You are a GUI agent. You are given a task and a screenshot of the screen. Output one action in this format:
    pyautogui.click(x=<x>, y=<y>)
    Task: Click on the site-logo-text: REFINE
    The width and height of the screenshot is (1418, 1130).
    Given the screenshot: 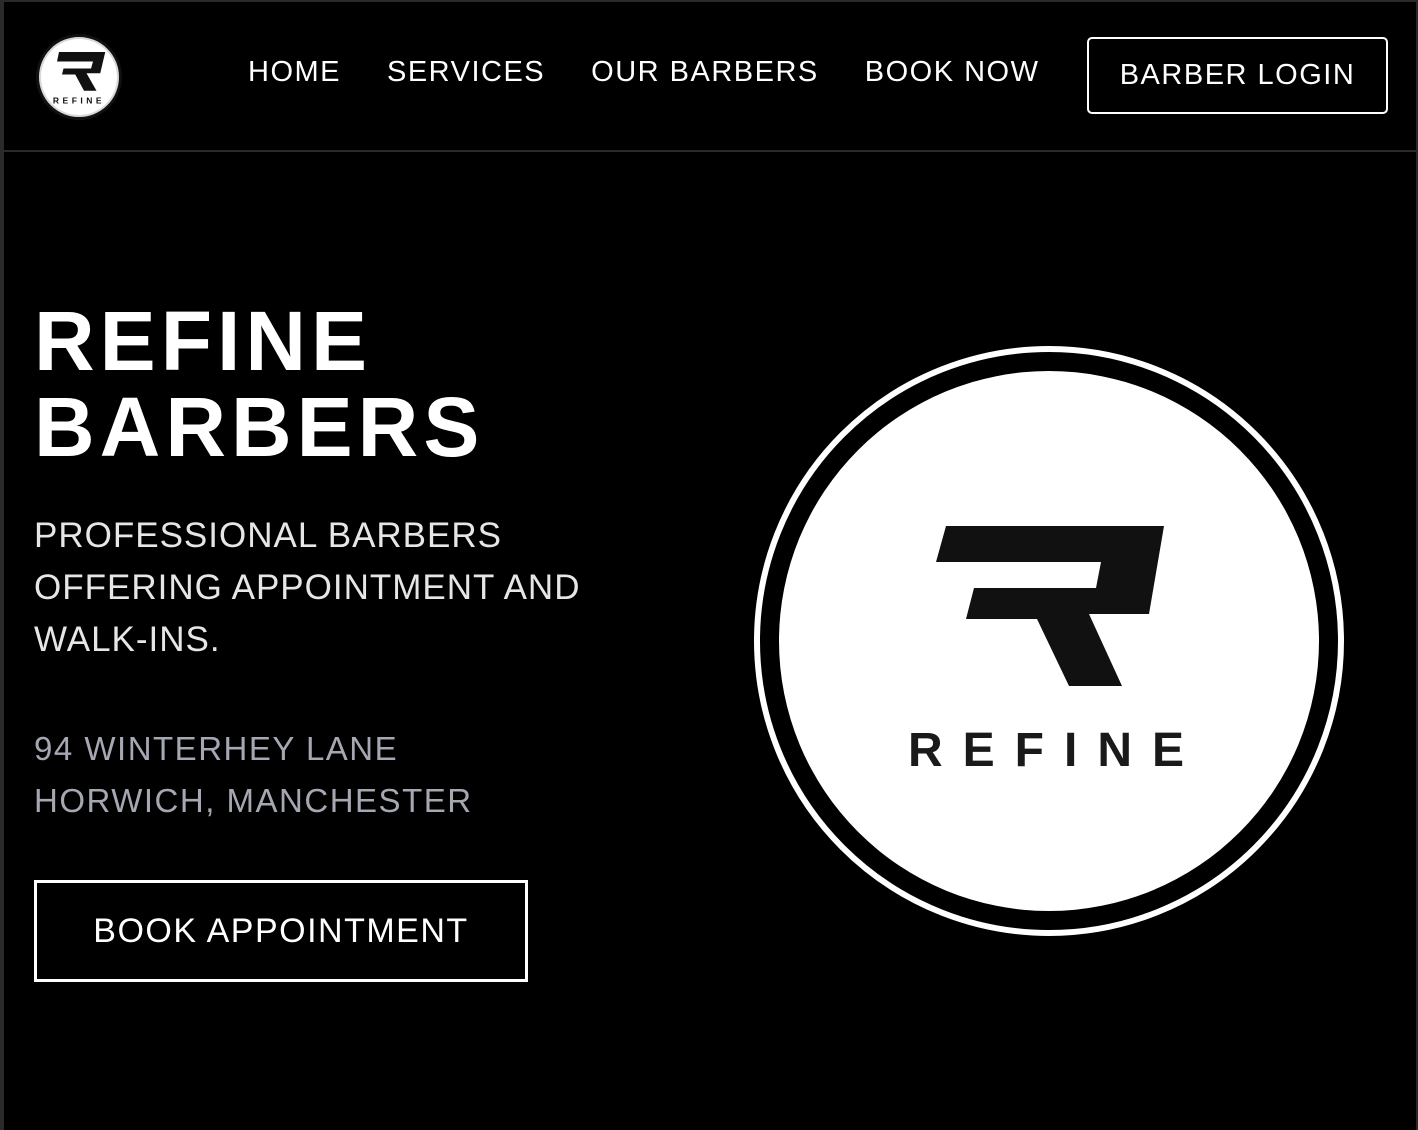 What is the action you would take?
    pyautogui.click(x=79, y=100)
    